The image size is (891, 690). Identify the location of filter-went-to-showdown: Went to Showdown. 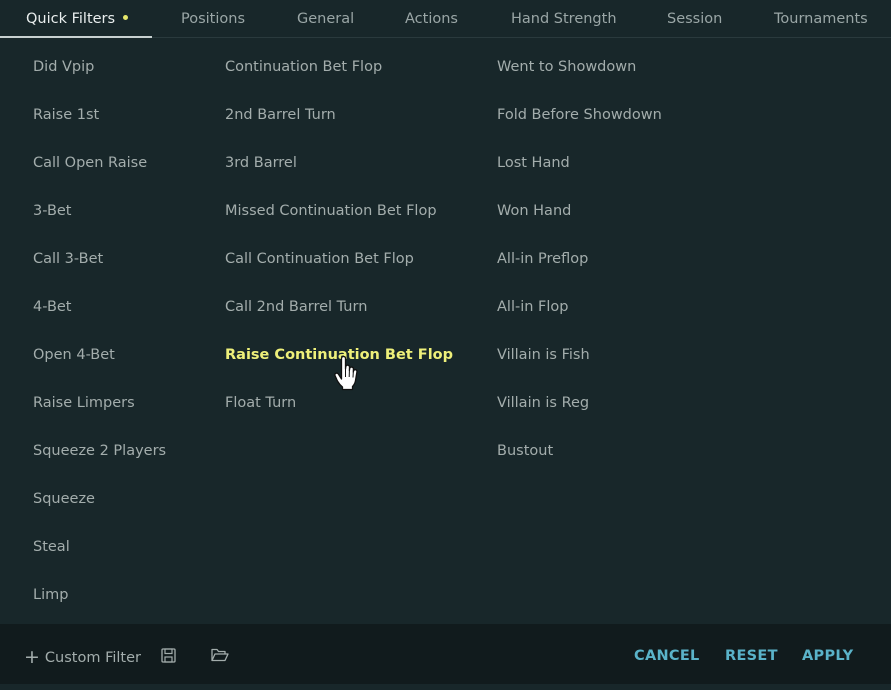
(566, 67).